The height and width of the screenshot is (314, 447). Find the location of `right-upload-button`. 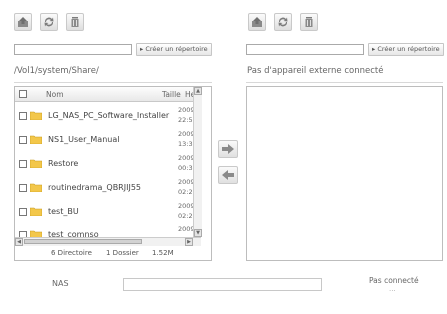

right-upload-button is located at coordinates (257, 22).